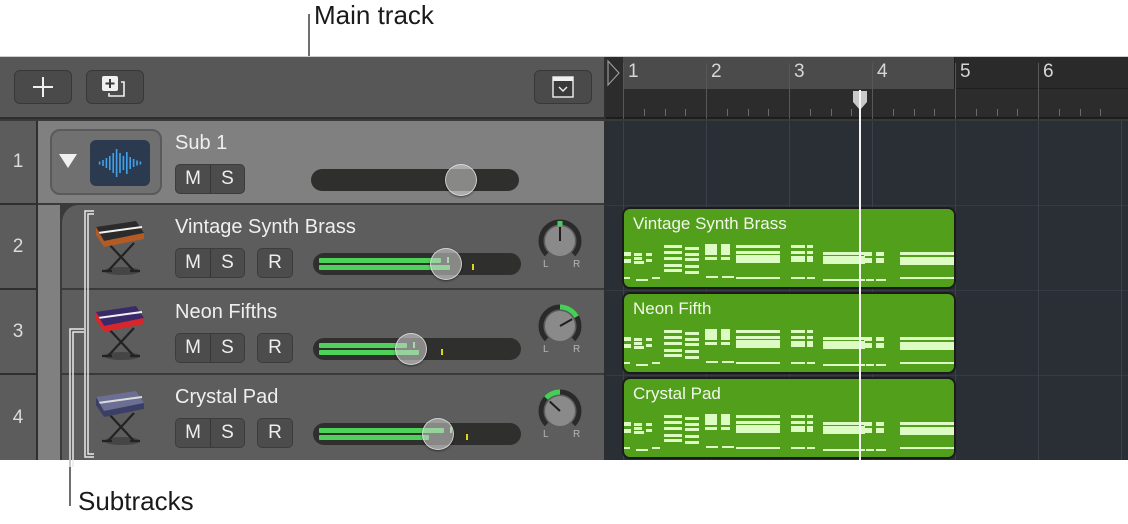 The height and width of the screenshot is (524, 1128). What do you see at coordinates (19, 417) in the screenshot?
I see `track-number: 4` at bounding box center [19, 417].